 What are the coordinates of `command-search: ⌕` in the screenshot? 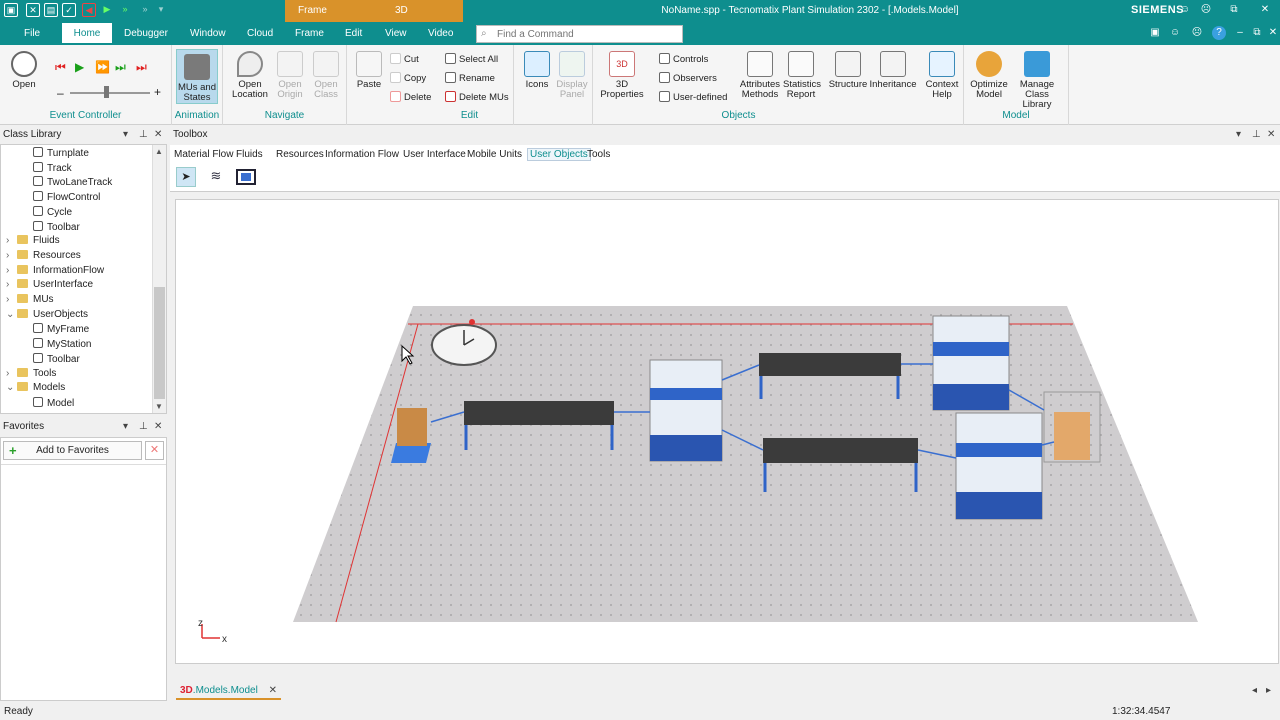 It's located at (579, 34).